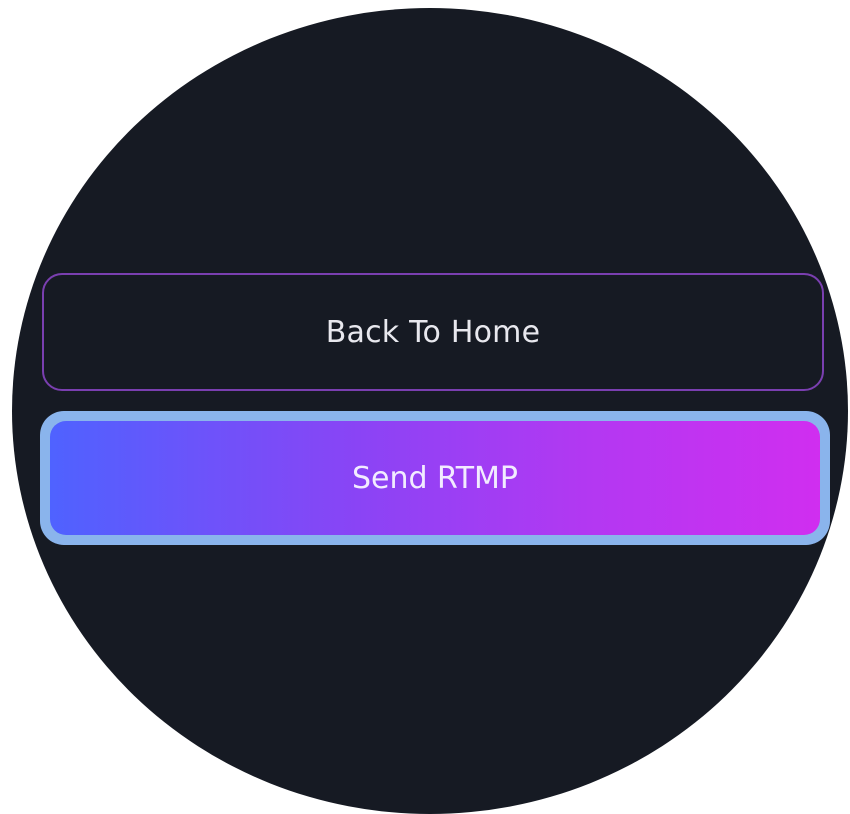  I want to click on back-to-home-label: Back To Home, so click(433, 332).